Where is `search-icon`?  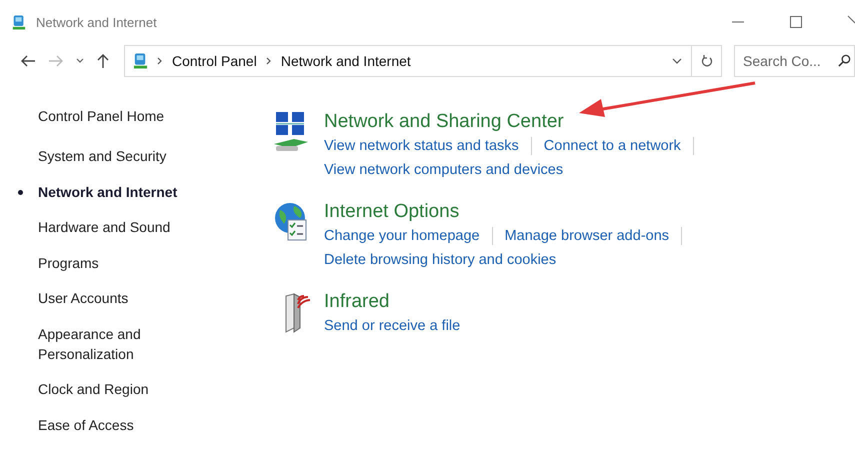
search-icon is located at coordinates (844, 60).